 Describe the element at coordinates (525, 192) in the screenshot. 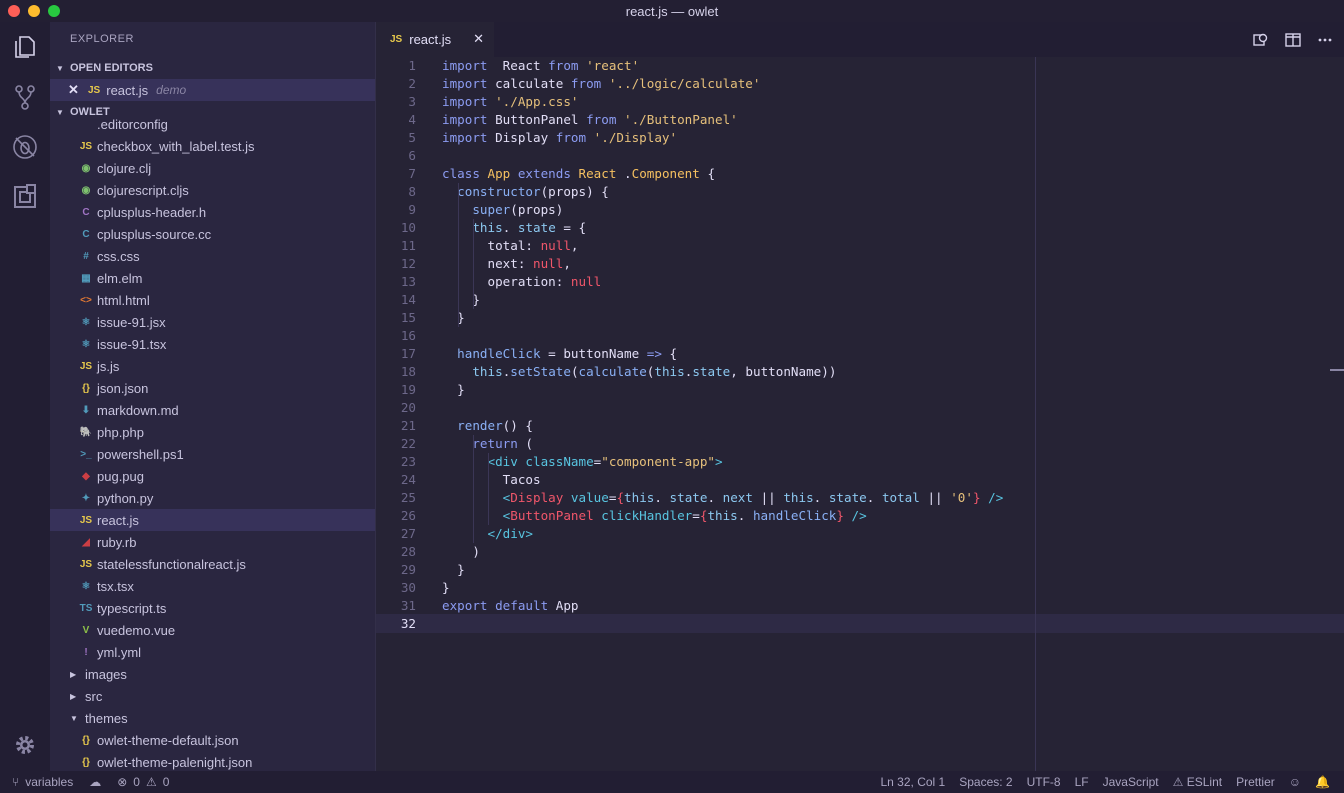

I see `code-line: constructor(props) {` at that location.